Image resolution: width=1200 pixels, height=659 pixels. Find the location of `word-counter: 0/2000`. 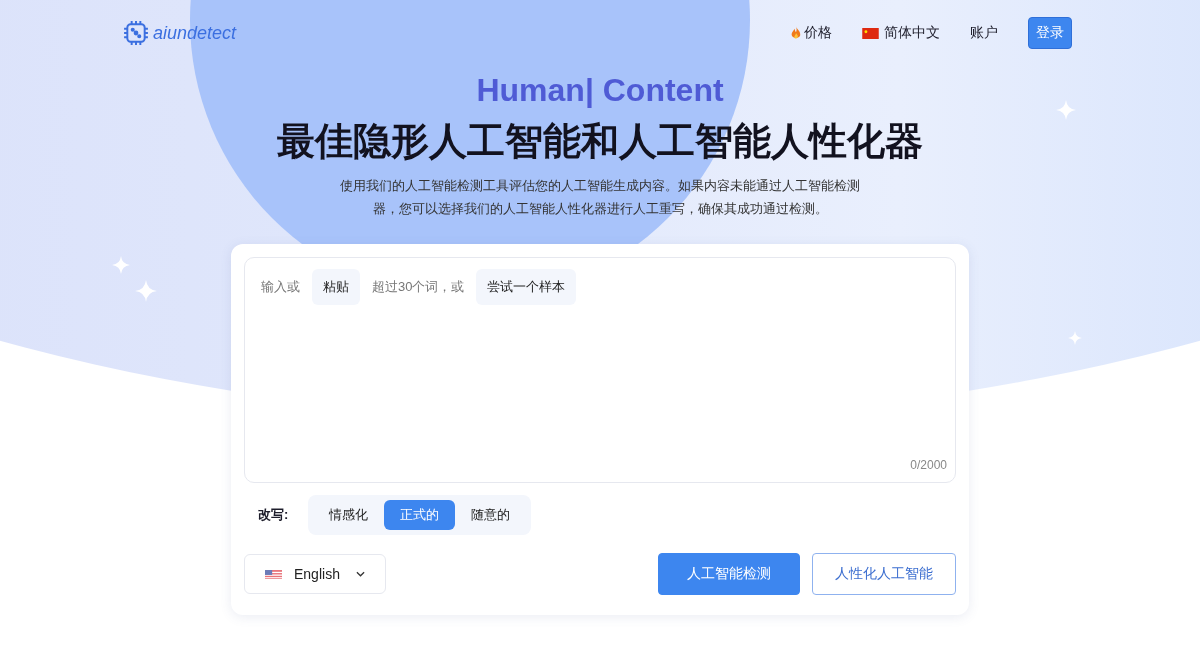

word-counter: 0/2000 is located at coordinates (928, 465).